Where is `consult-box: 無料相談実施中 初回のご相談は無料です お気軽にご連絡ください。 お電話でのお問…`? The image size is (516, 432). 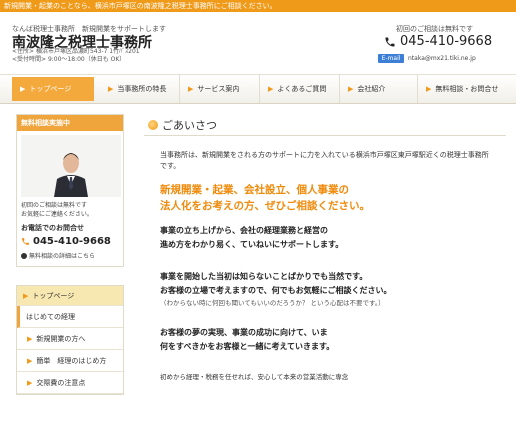
consult-box: 無料相談実施中 初回のご相談は無料です お気軽にご連絡ください。 お電話でのお問… is located at coordinates (70, 190).